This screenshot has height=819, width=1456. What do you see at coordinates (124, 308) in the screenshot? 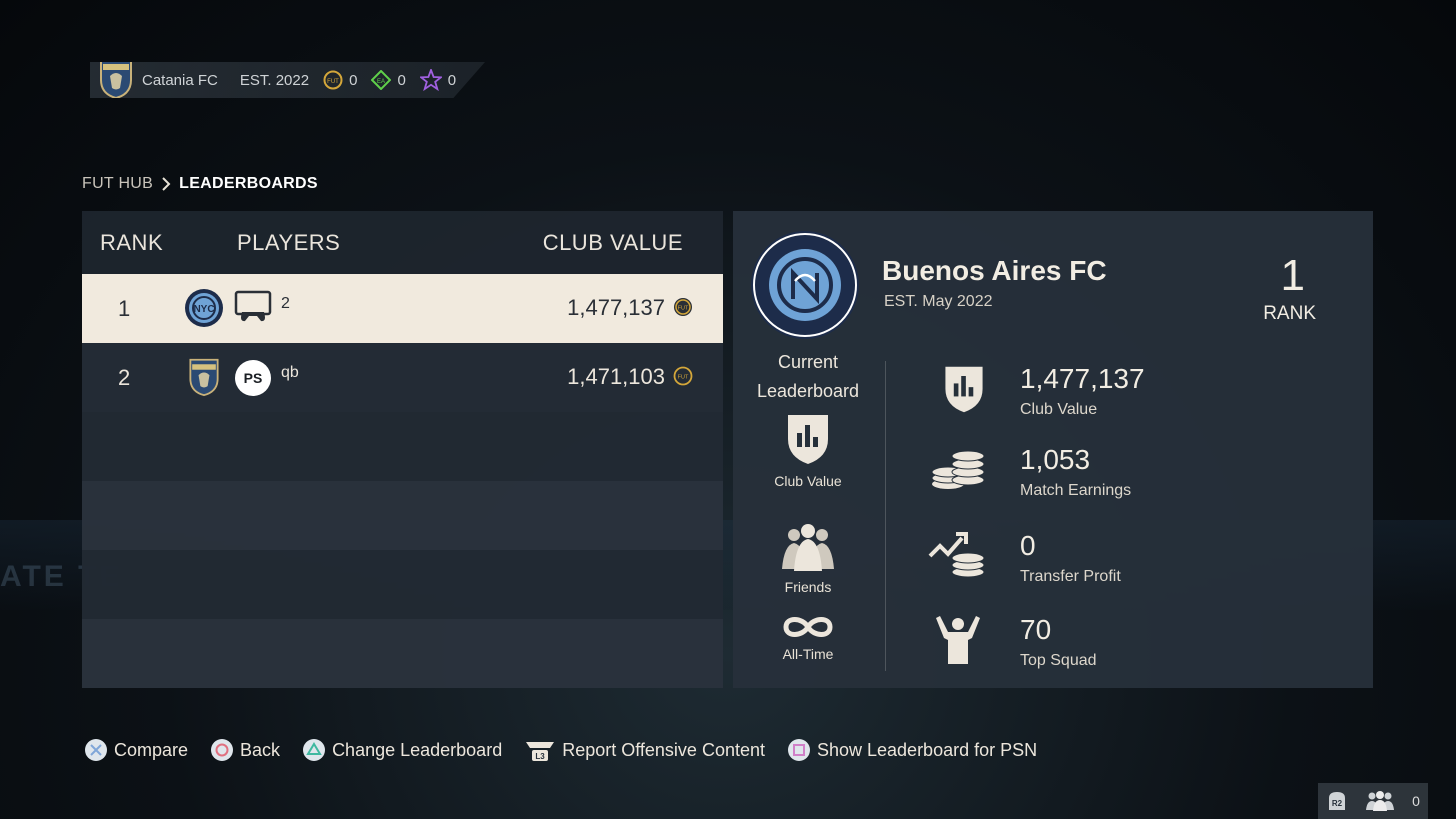
I see `row-rank: 1` at bounding box center [124, 308].